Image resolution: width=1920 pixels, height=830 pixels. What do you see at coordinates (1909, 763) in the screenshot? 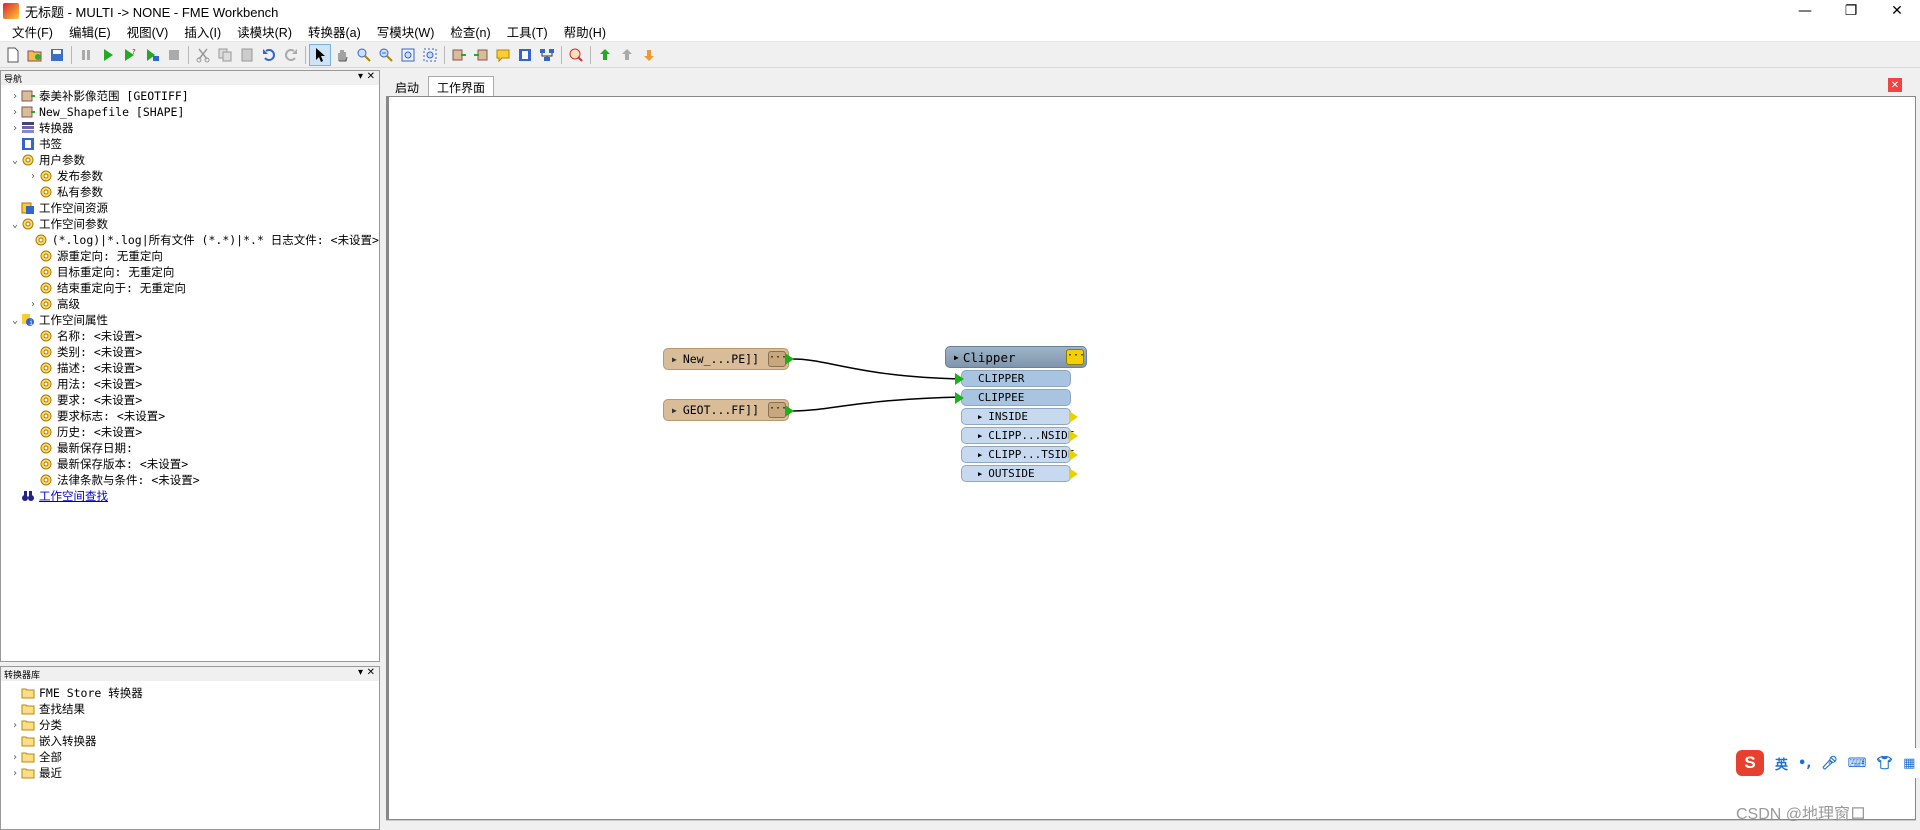
I see `toolbox-grid-icon: ▦` at bounding box center [1909, 763].